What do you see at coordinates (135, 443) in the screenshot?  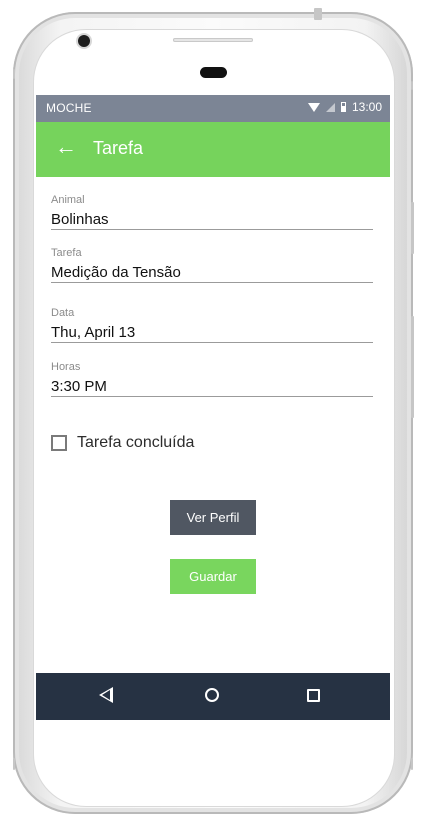 I see `task-complete-label: Tarefa concluída` at bounding box center [135, 443].